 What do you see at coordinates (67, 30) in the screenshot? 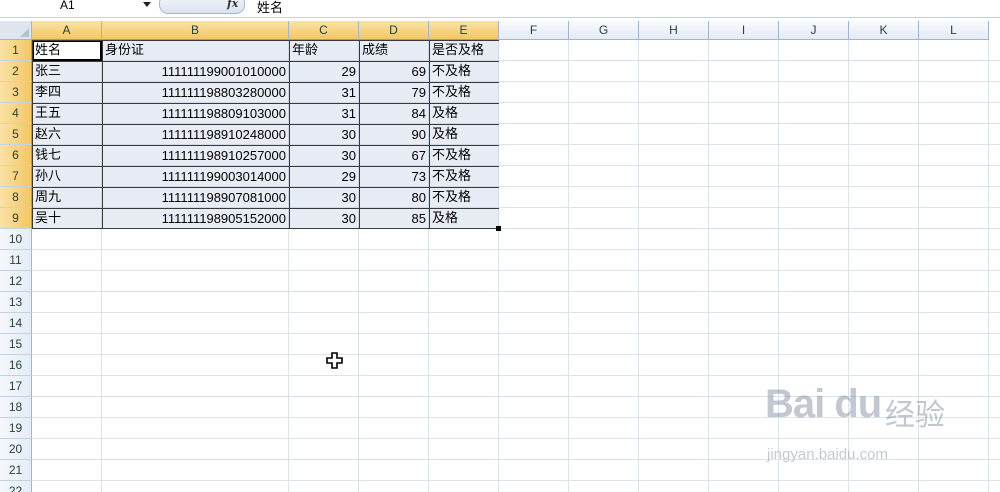
I see `column-header-a: A` at bounding box center [67, 30].